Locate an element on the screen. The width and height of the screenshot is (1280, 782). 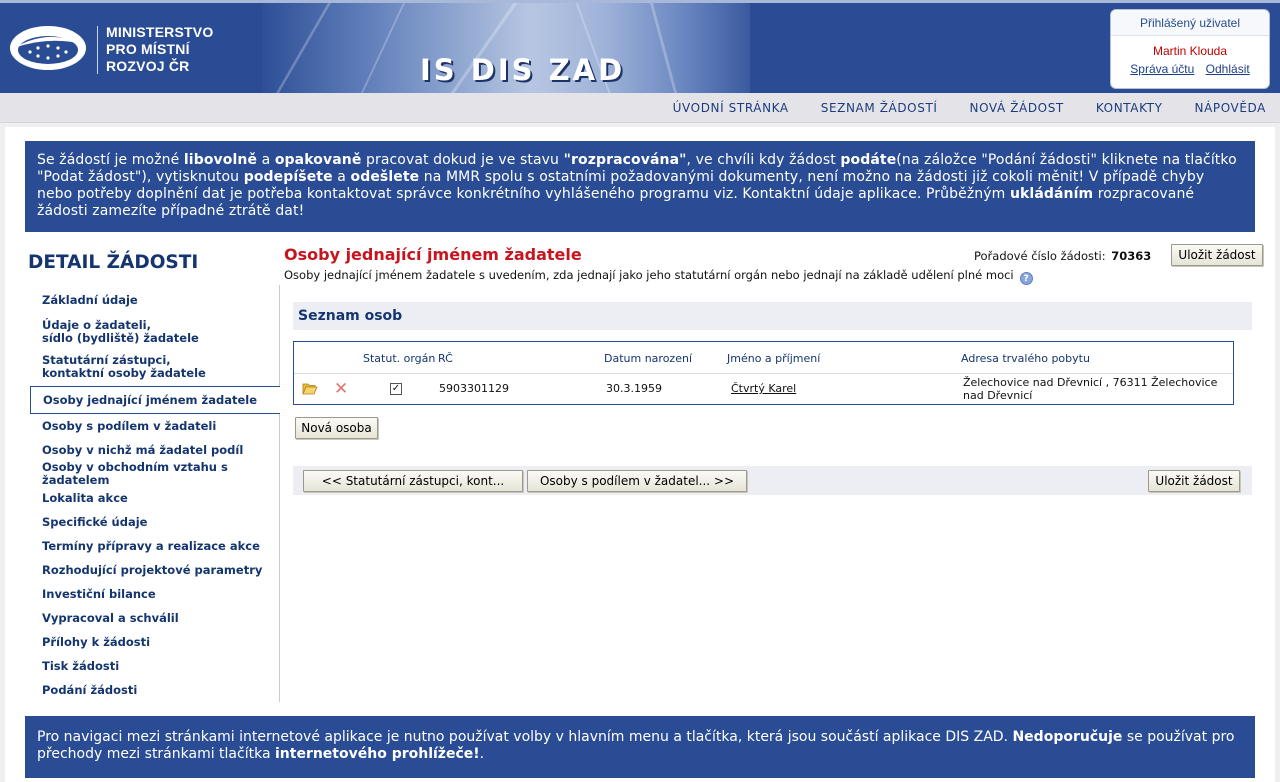
notice-text: . is located at coordinates (482, 754).